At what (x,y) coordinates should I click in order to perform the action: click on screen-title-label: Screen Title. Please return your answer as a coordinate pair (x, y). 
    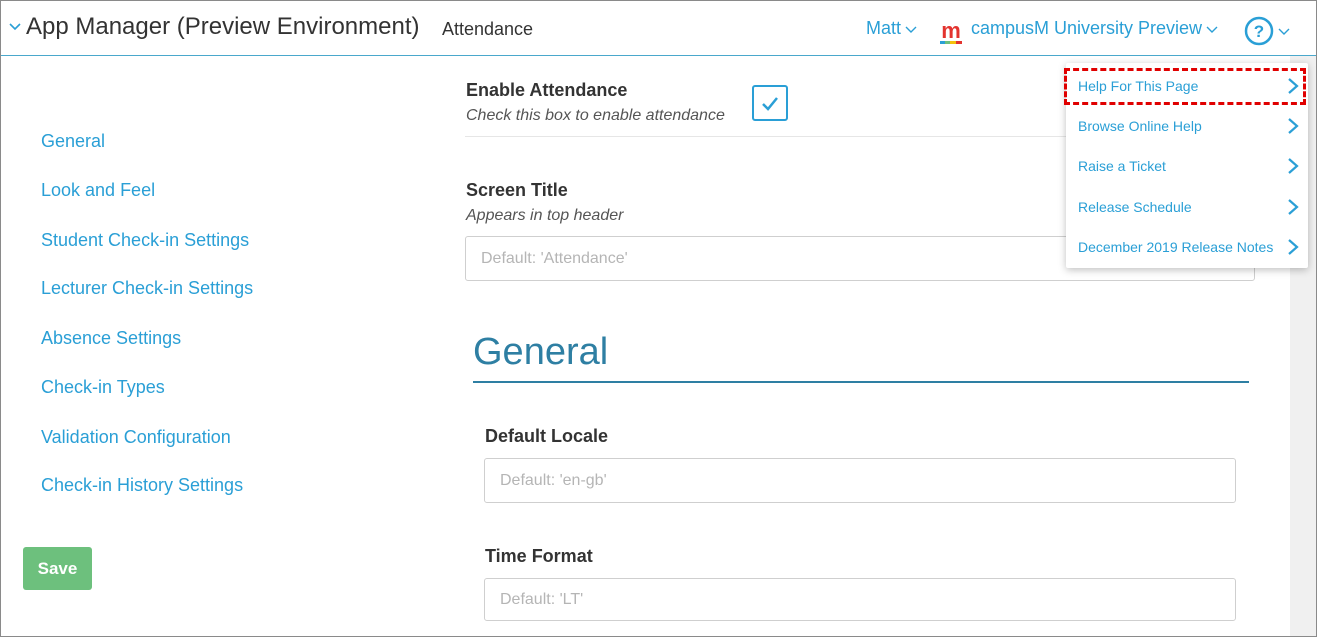
    Looking at the image, I should click on (517, 190).